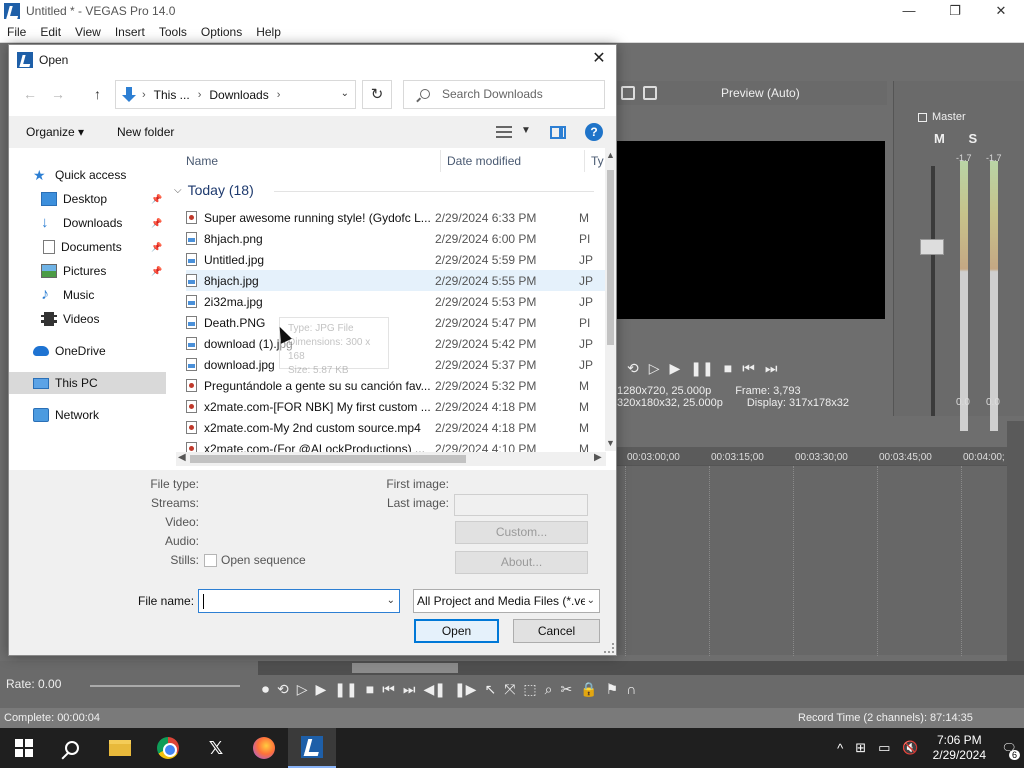 The width and height of the screenshot is (1024, 768). I want to click on lock-icon: 🔒, so click(588, 689).